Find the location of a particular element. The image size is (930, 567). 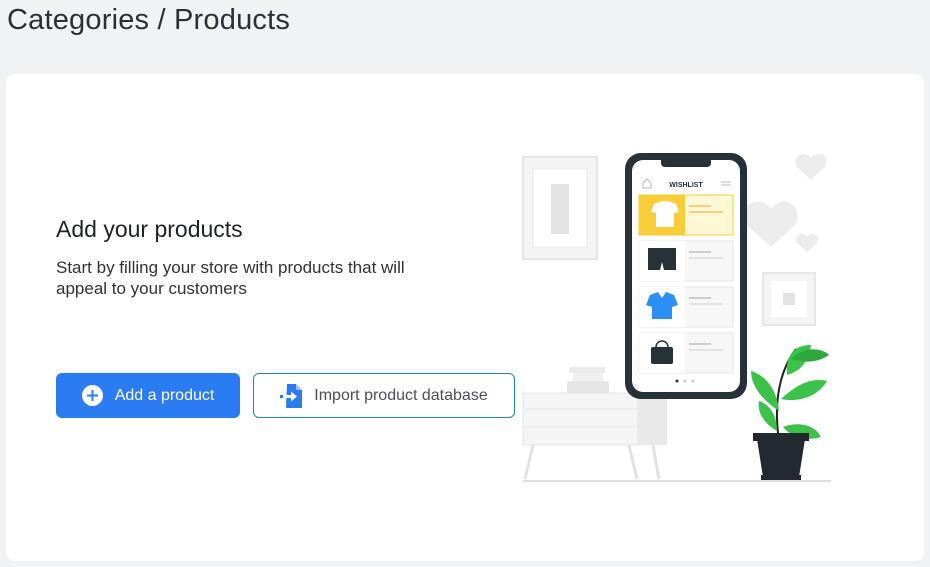

plus-icon is located at coordinates (92, 395).